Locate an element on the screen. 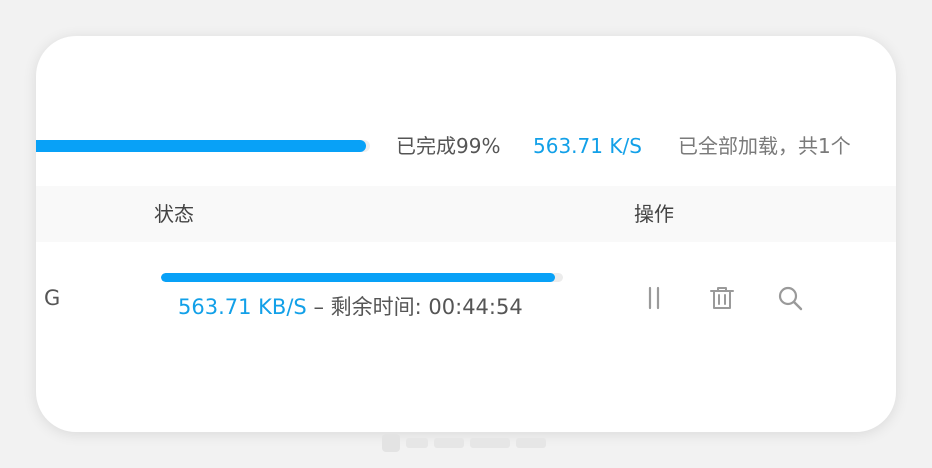 This screenshot has width=932, height=468. summary-speed: 563.71 K/S is located at coordinates (587, 146).